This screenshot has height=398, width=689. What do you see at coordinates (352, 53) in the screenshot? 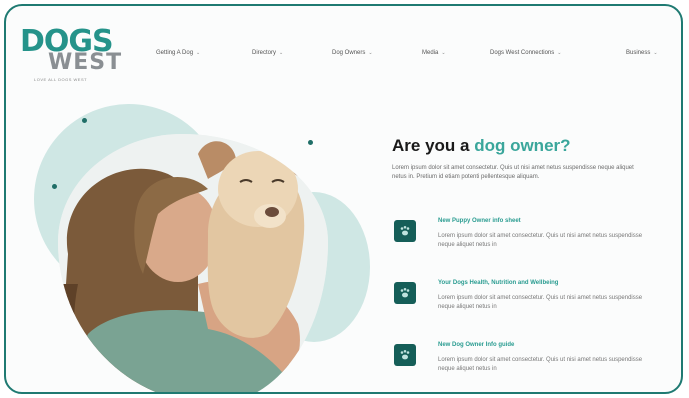
I see `nav-item-dog-owners: Dog Owners ⌄` at bounding box center [352, 53].